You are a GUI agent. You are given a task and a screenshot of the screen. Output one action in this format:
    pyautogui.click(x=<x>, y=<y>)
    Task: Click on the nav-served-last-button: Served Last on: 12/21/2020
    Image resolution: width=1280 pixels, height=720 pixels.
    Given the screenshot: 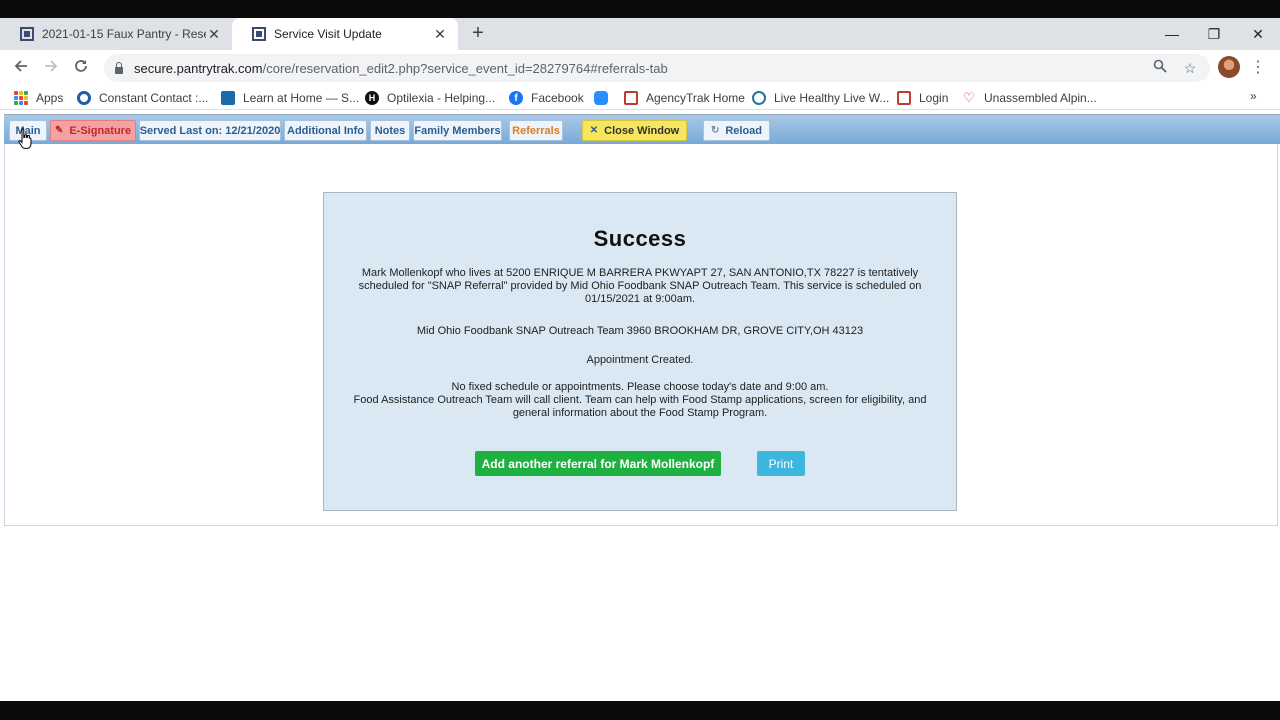 What is the action you would take?
    pyautogui.click(x=210, y=130)
    